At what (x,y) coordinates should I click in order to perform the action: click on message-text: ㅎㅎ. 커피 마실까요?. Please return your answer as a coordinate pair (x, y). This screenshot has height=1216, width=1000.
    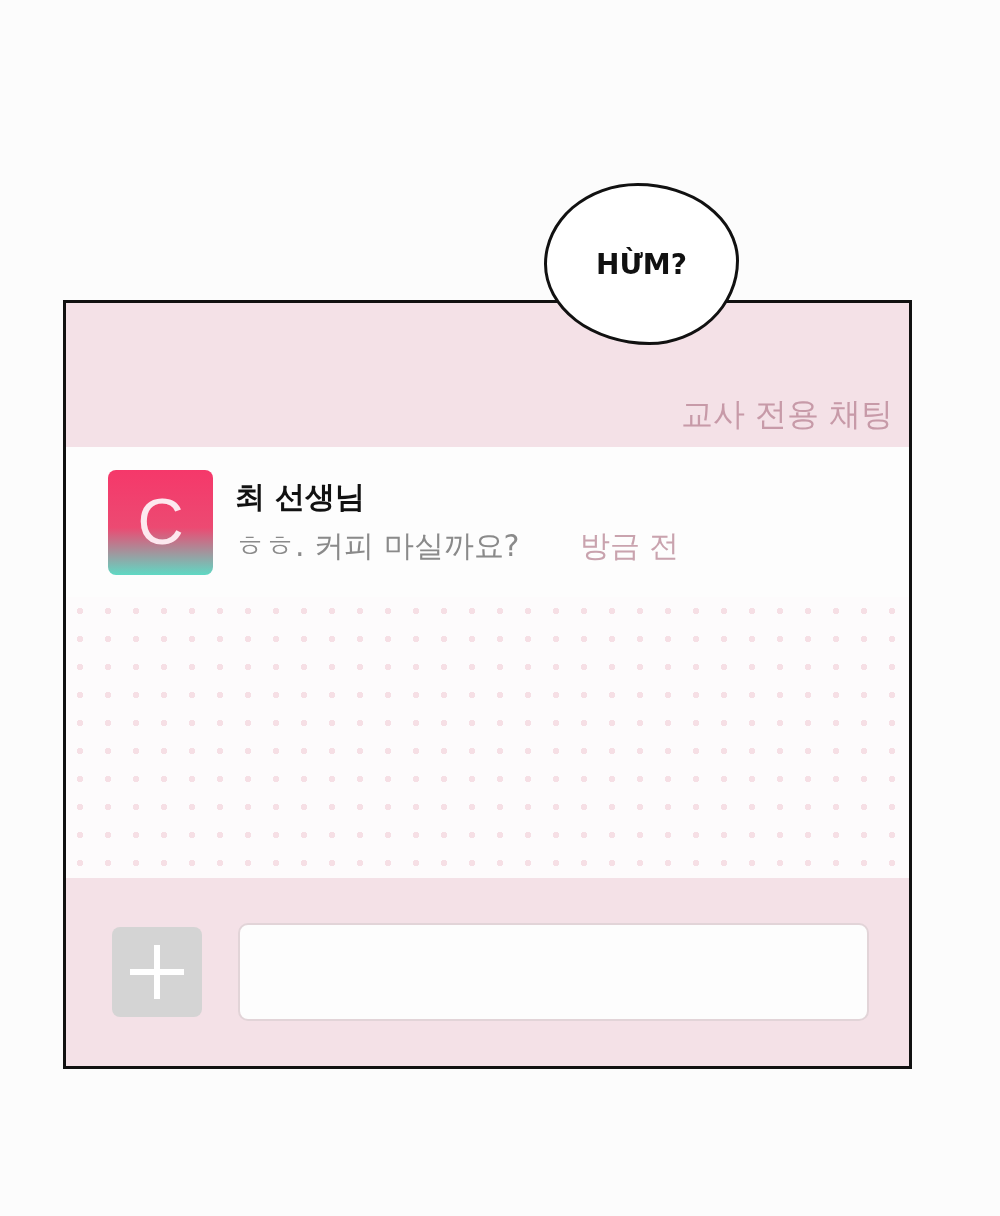
    Looking at the image, I should click on (377, 546).